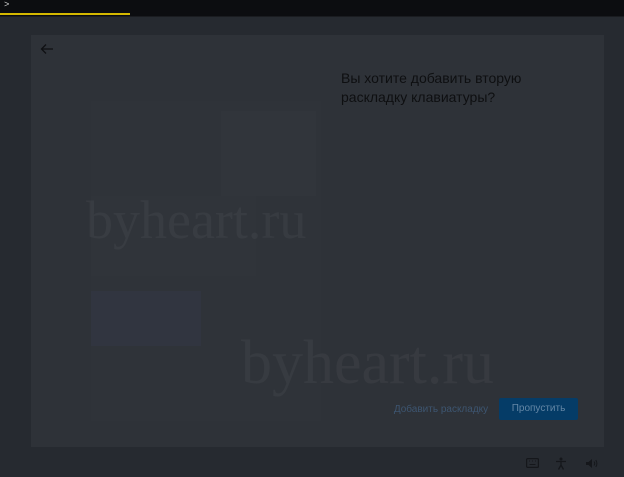  What do you see at coordinates (312, 8) in the screenshot?
I see `terminal-bar: >` at bounding box center [312, 8].